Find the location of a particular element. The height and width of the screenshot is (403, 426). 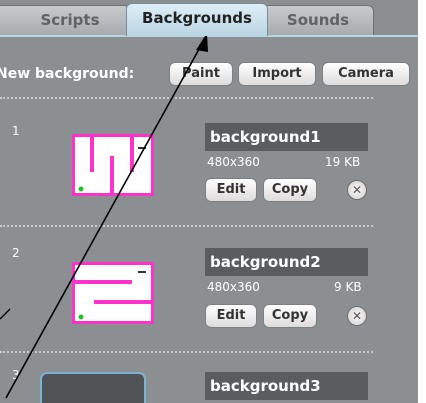

tab-sounds-label: Sounds is located at coordinates (318, 20).